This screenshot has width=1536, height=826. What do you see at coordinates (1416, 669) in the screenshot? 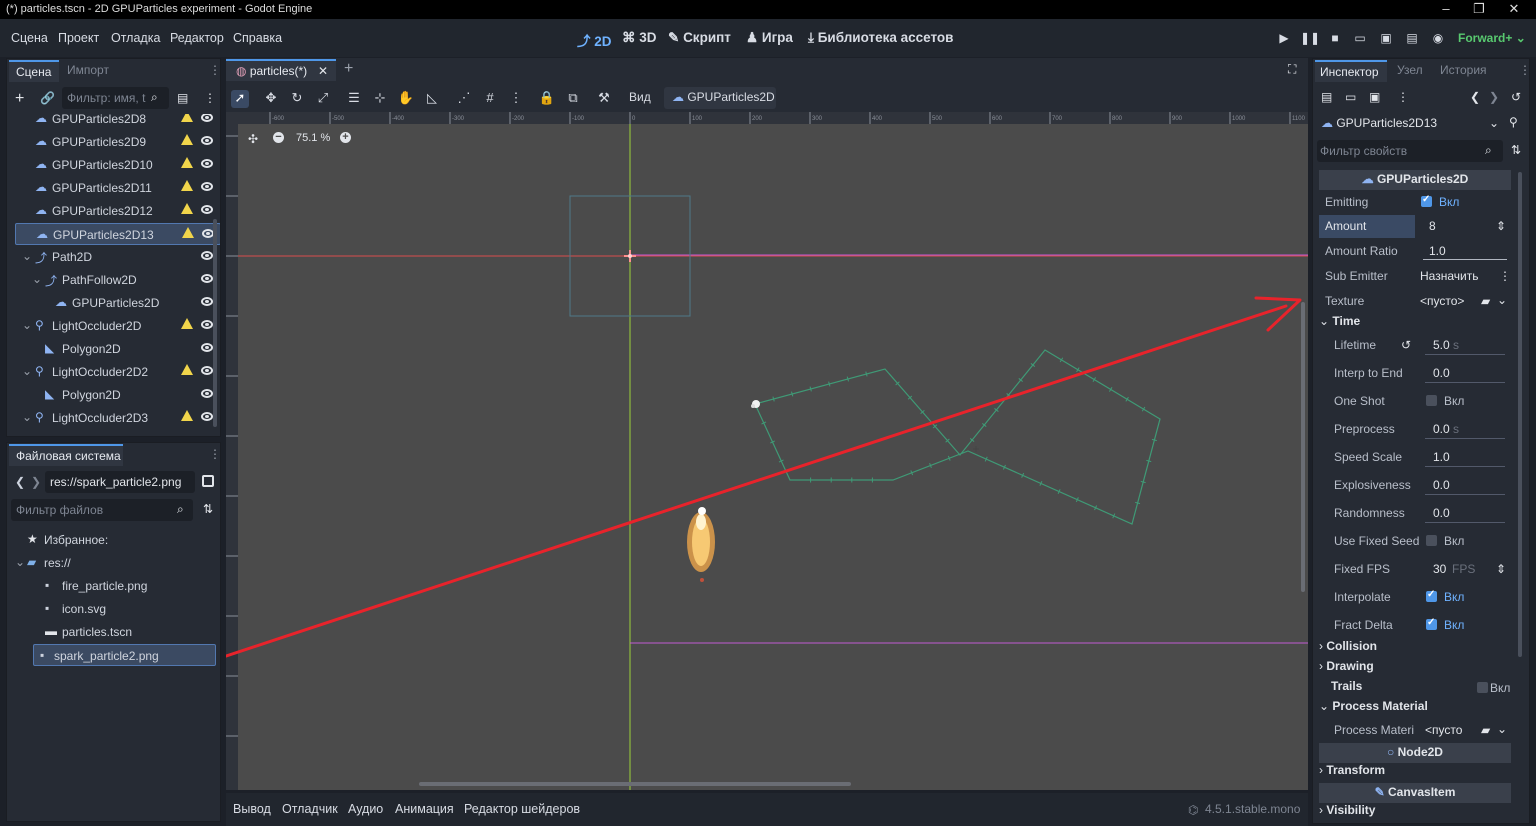
I see `section-drawing: › Drawing` at bounding box center [1416, 669].